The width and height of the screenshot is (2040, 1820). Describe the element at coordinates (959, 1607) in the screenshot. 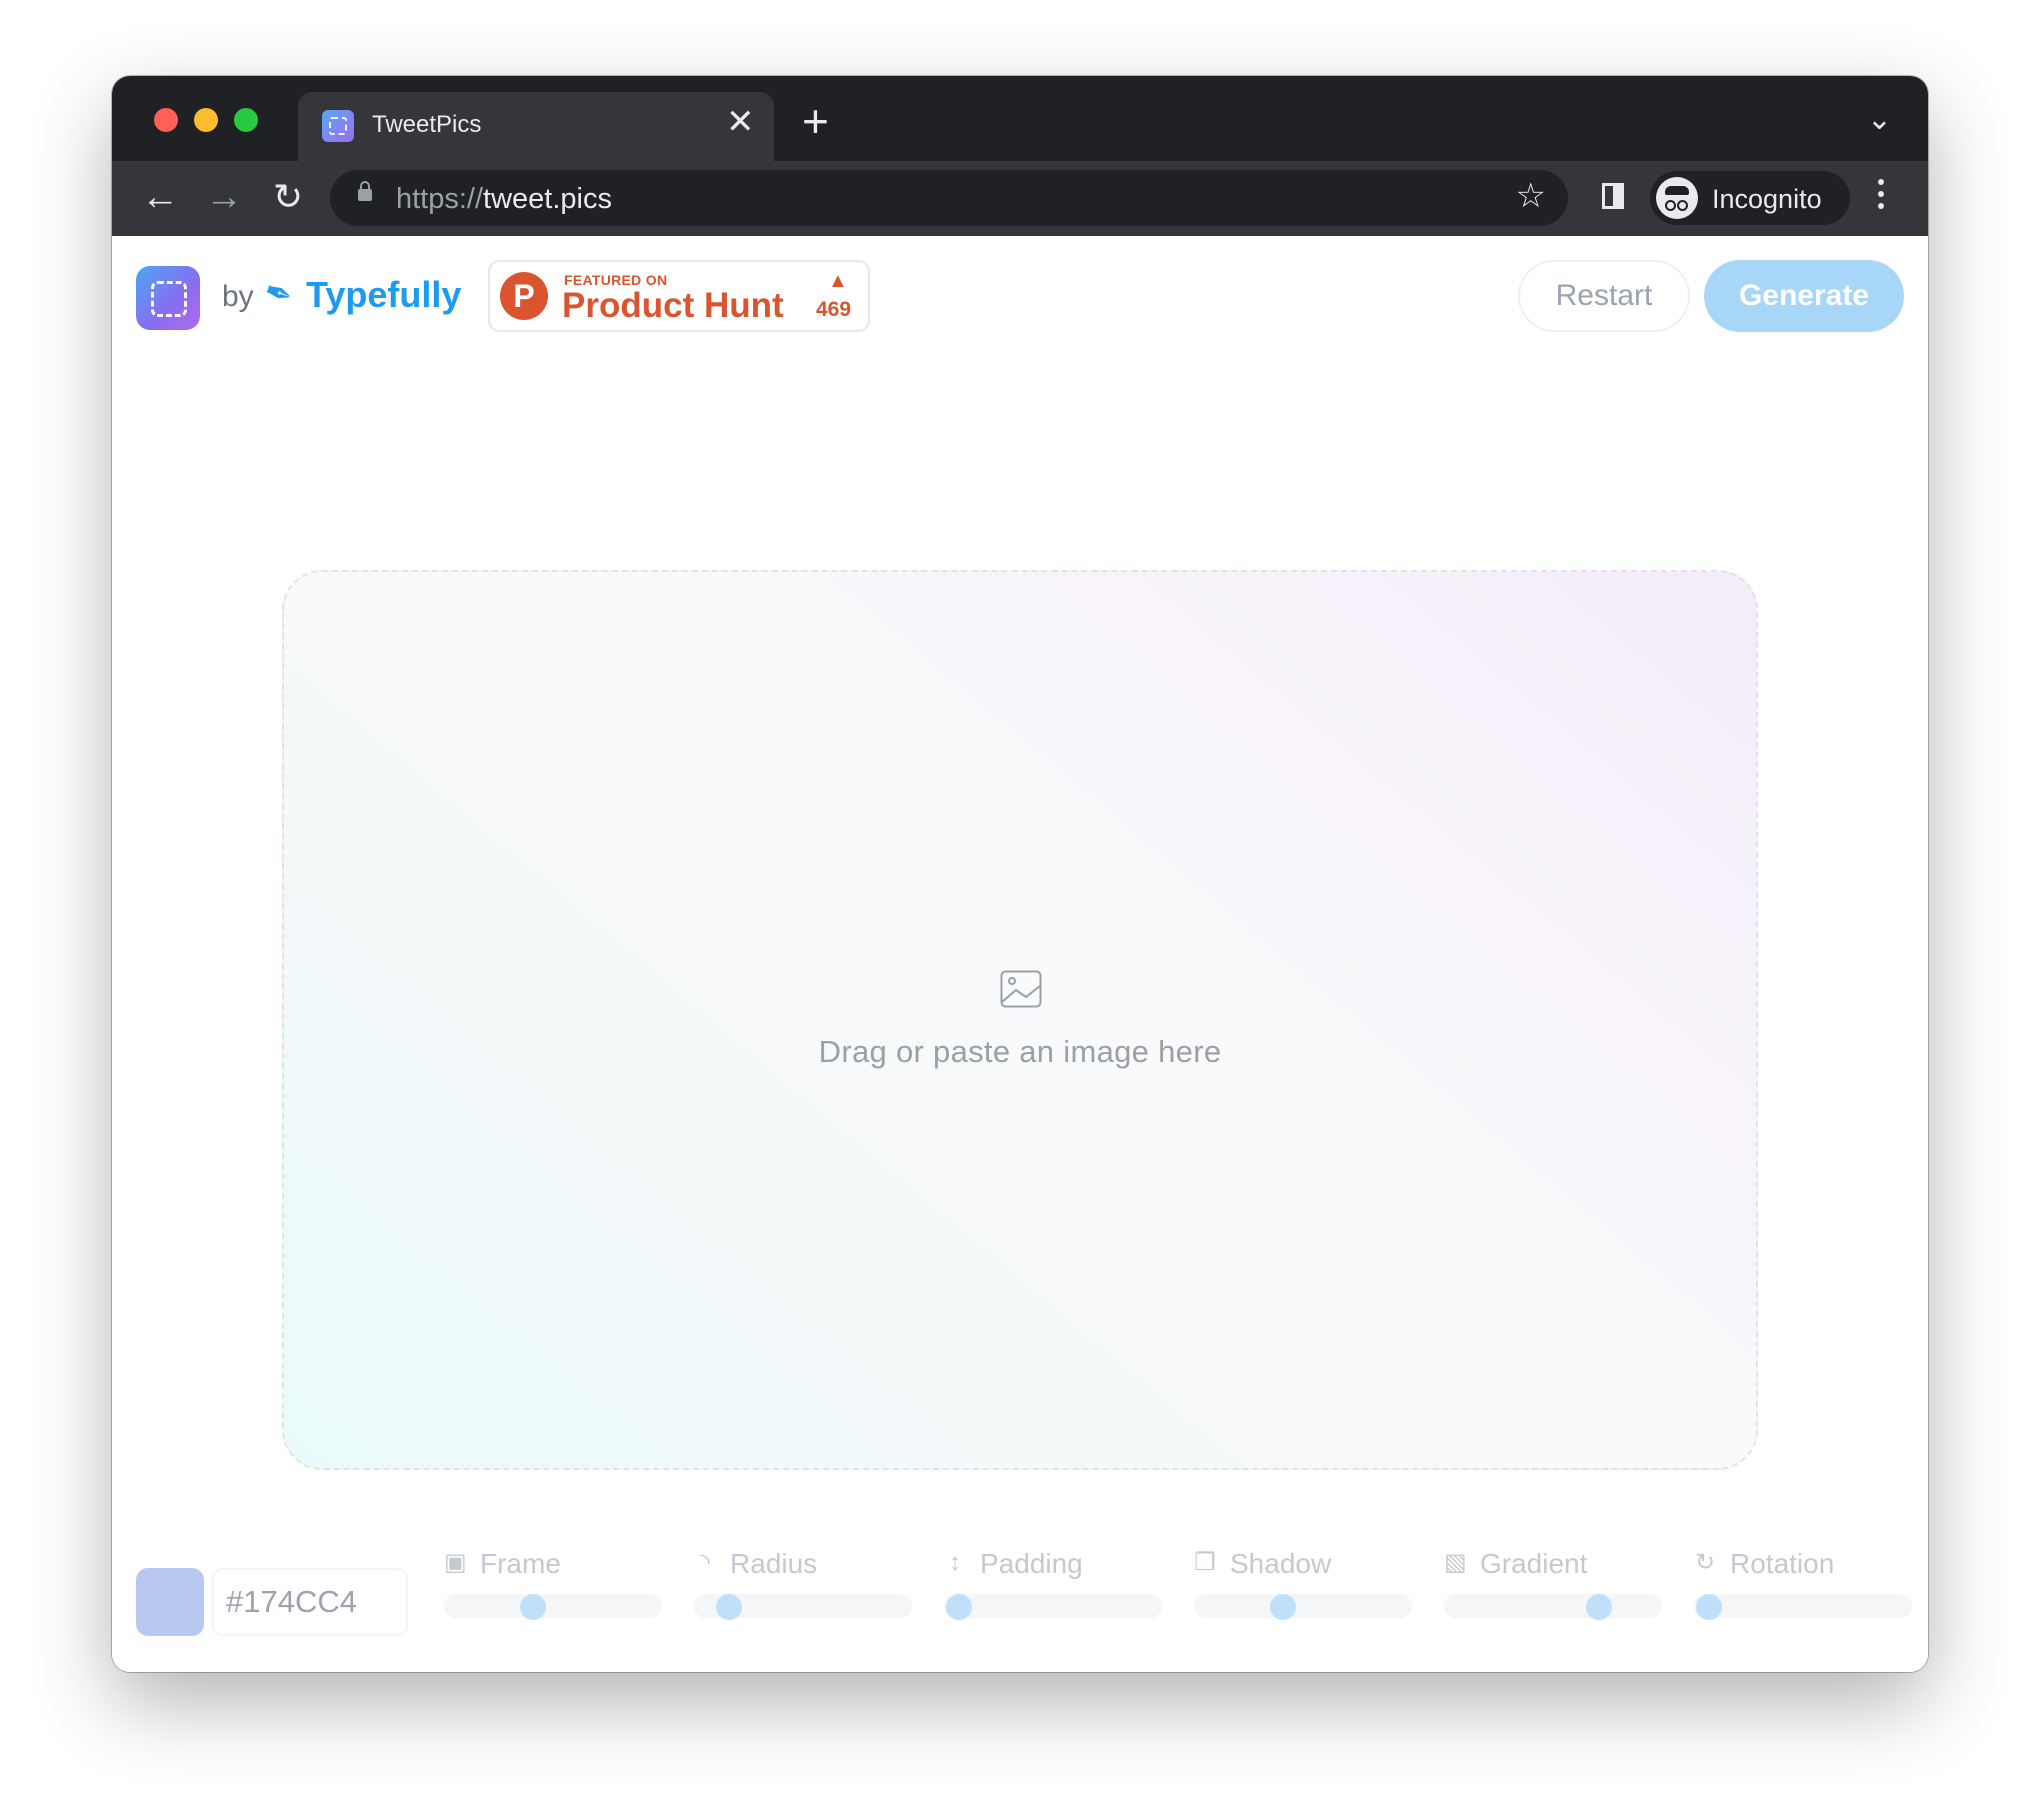

I see `padding-slider-thumb` at that location.